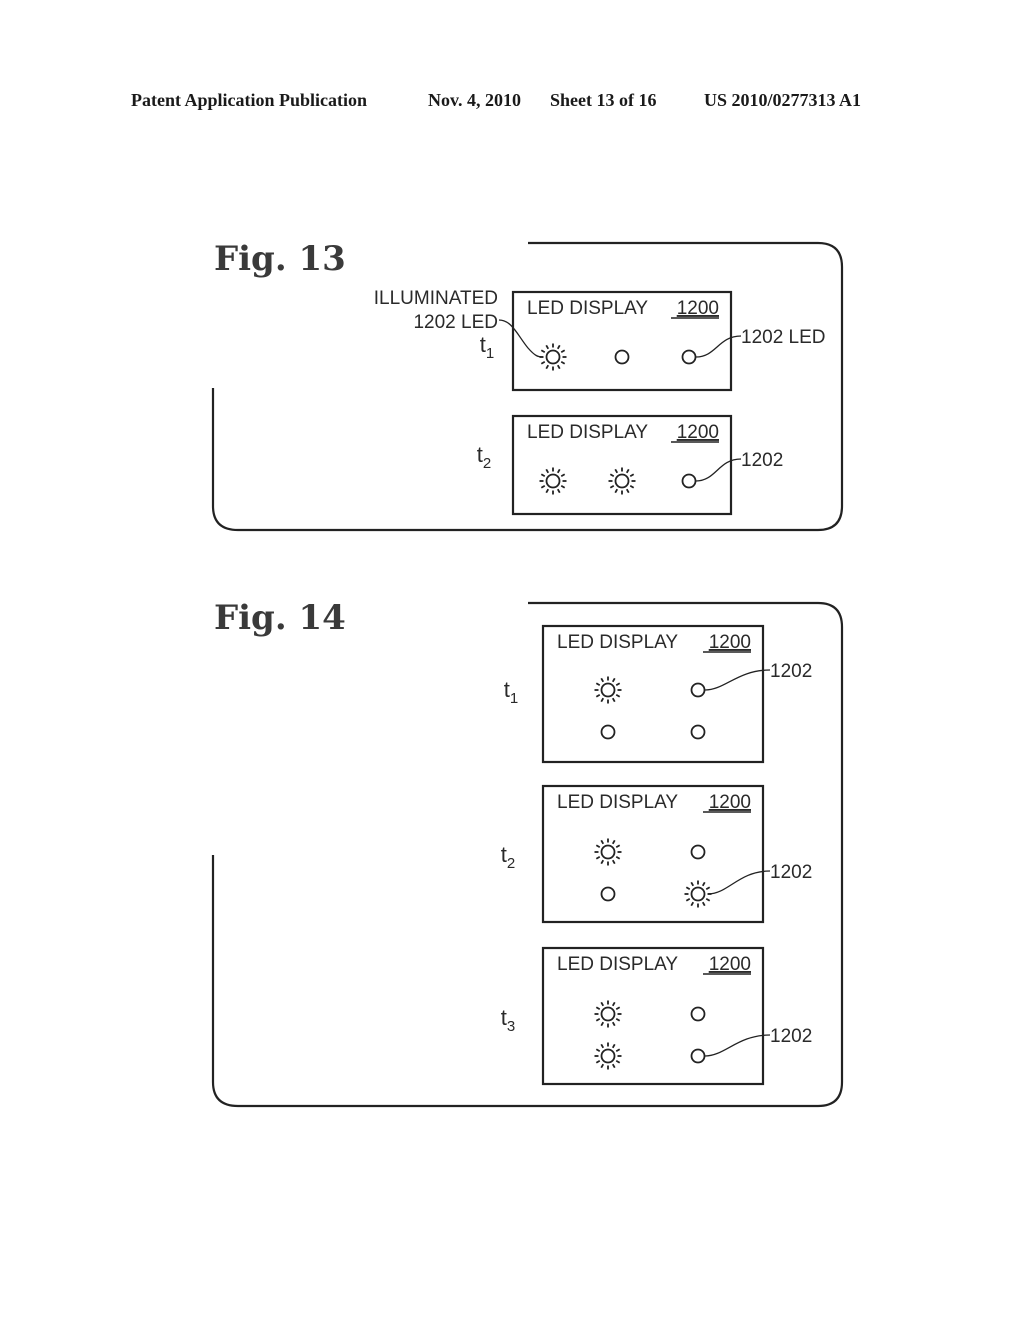 This screenshot has width=1024, height=1320. Describe the element at coordinates (656, 1016) in the screenshot. I see `led-display-panel-t3: LED DISPLAY 1200 t3 1202` at that location.